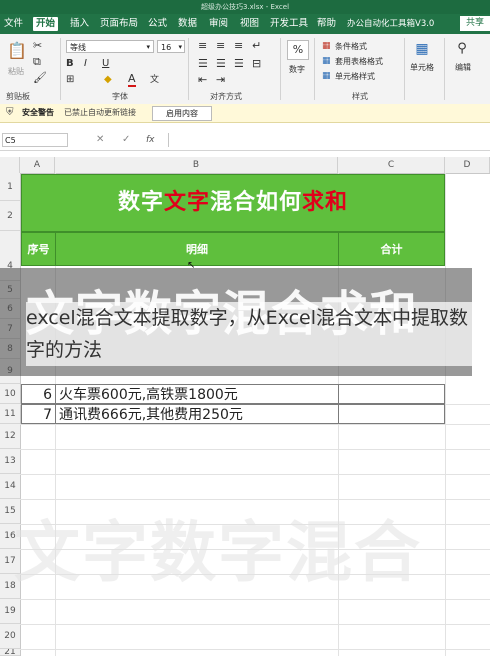  What do you see at coordinates (37, 46) in the screenshot?
I see `cut-icon: ✂` at bounding box center [37, 46].